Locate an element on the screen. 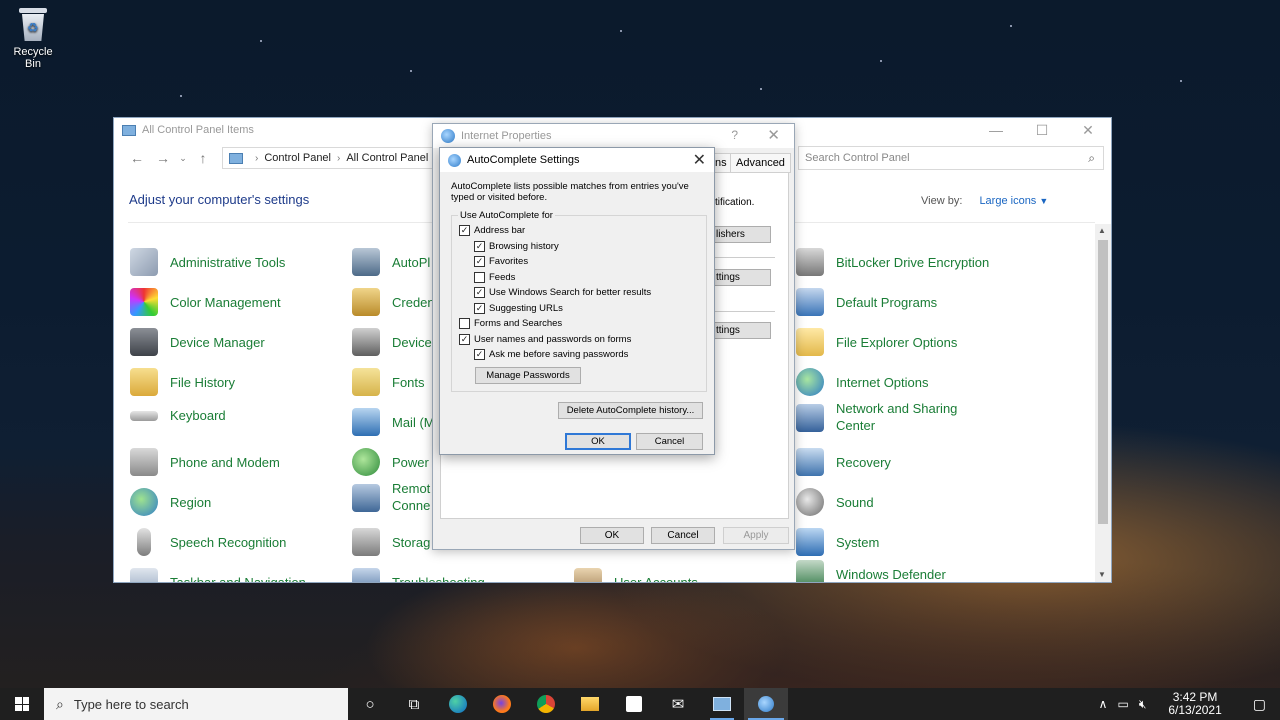 The height and width of the screenshot is (720, 1280). item-autoplay: AutoPl is located at coordinates (391, 262).